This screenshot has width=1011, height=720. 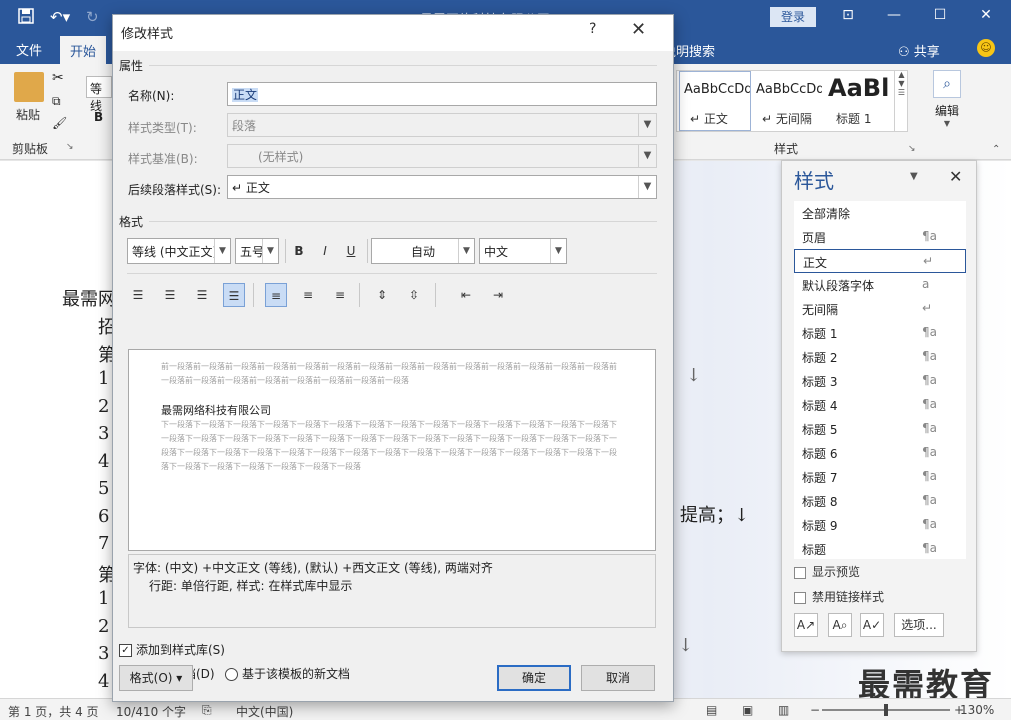 What do you see at coordinates (26, 18) in the screenshot?
I see `save-icon` at bounding box center [26, 18].